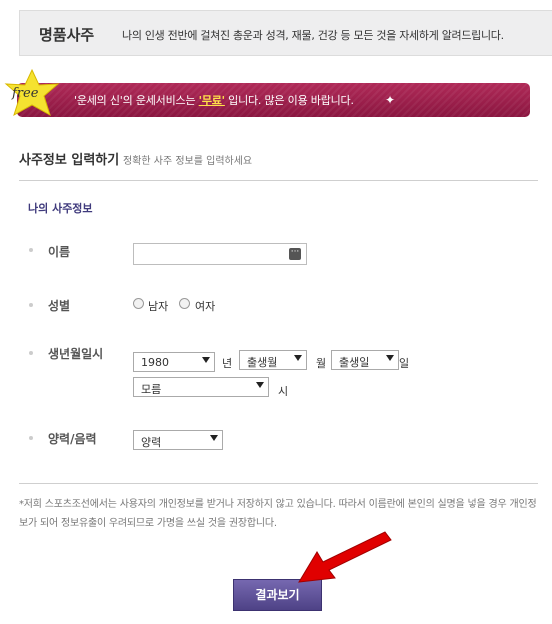  What do you see at coordinates (184, 303) in the screenshot?
I see `female-radio` at bounding box center [184, 303].